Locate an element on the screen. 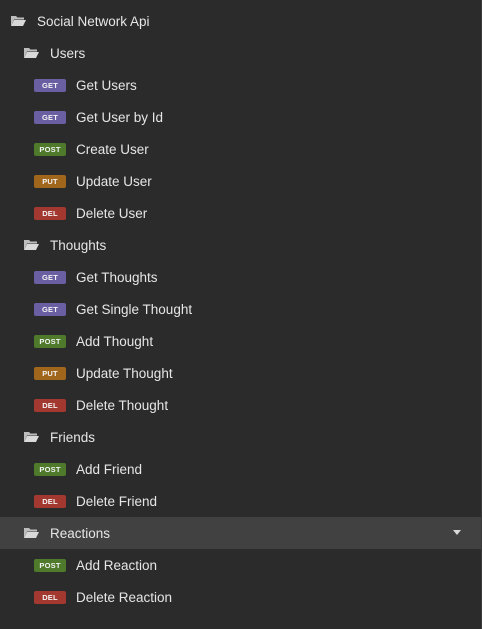 This screenshot has width=482, height=629. request-get-user-by-id: GET Get User by Id is located at coordinates (240, 117).